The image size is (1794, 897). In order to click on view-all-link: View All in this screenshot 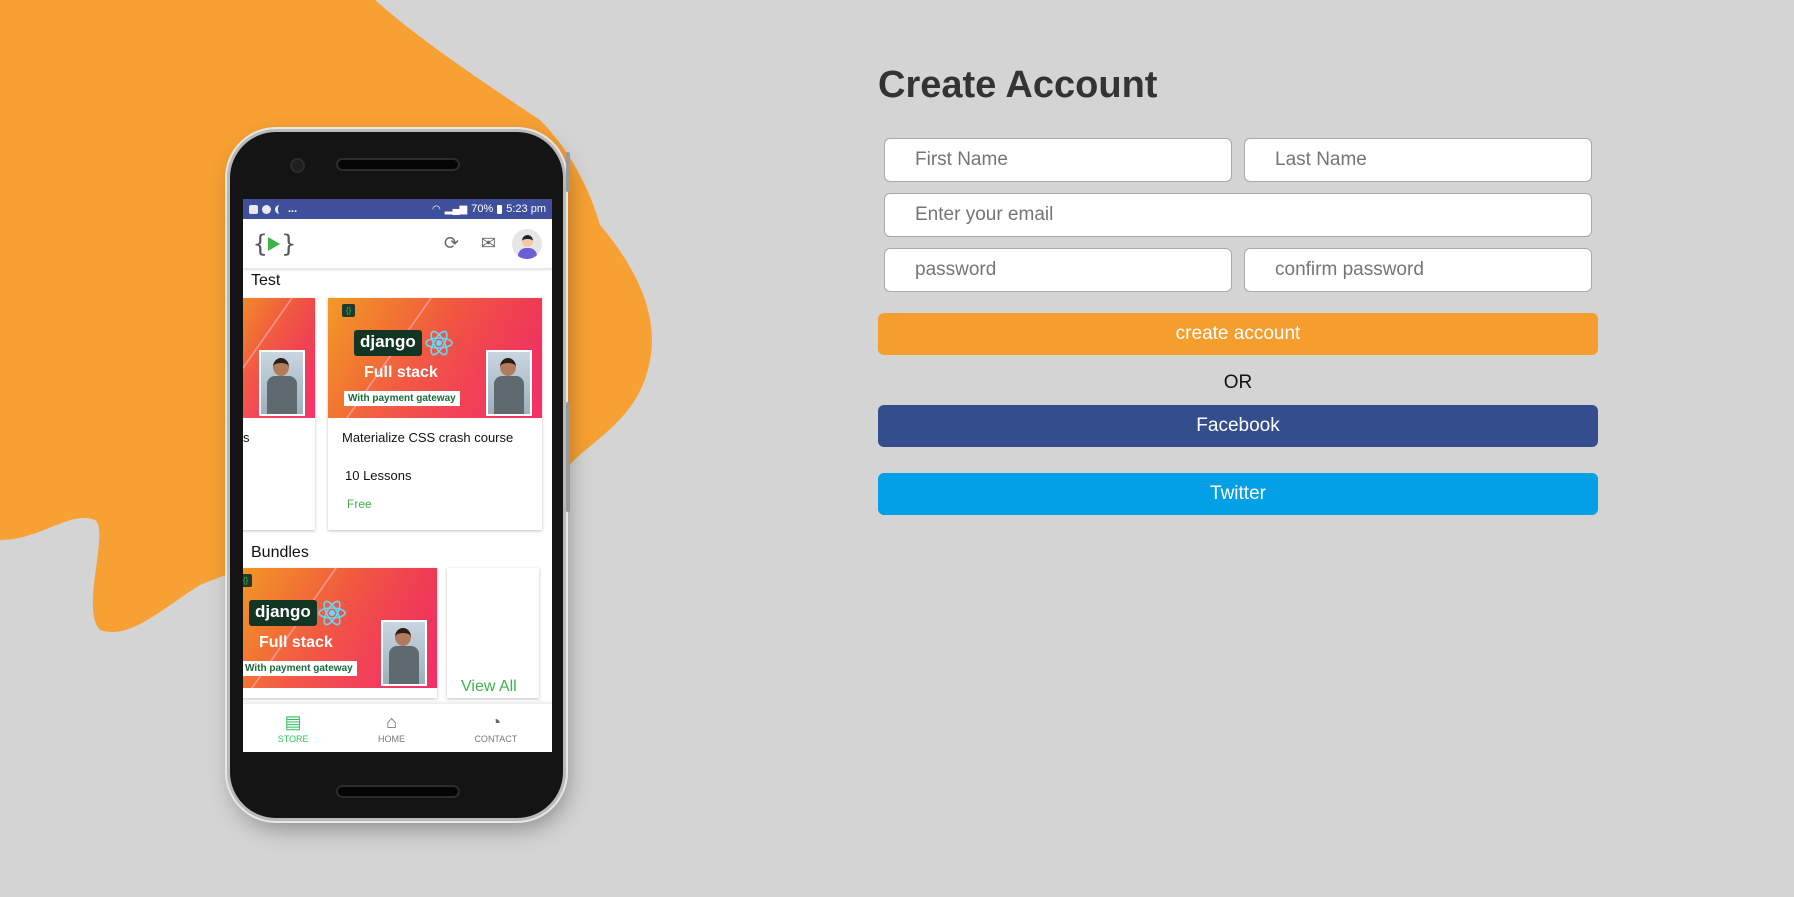, I will do `click(489, 687)`.